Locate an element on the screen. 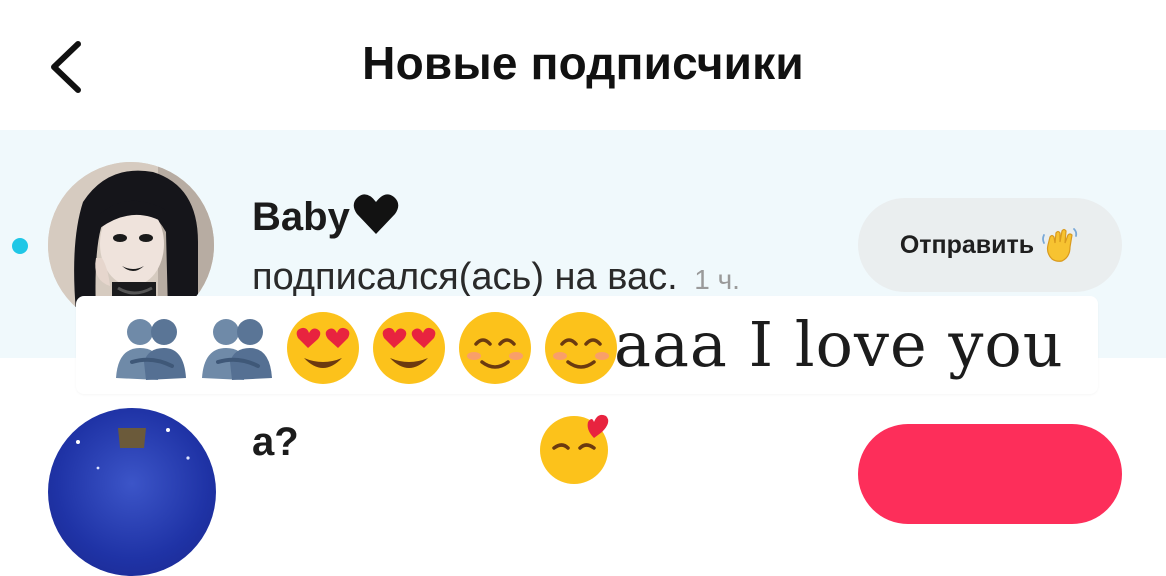 This screenshot has height=576, width=1166. page-title: Новые подписчики is located at coordinates (583, 63).